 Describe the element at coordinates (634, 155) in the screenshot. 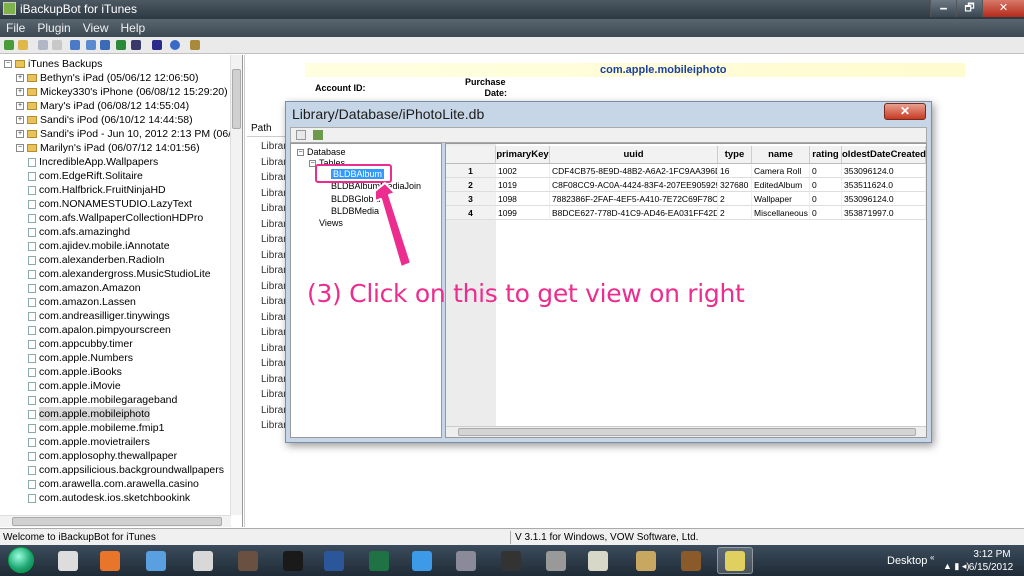

I see `col-uuid-header: uuid` at that location.